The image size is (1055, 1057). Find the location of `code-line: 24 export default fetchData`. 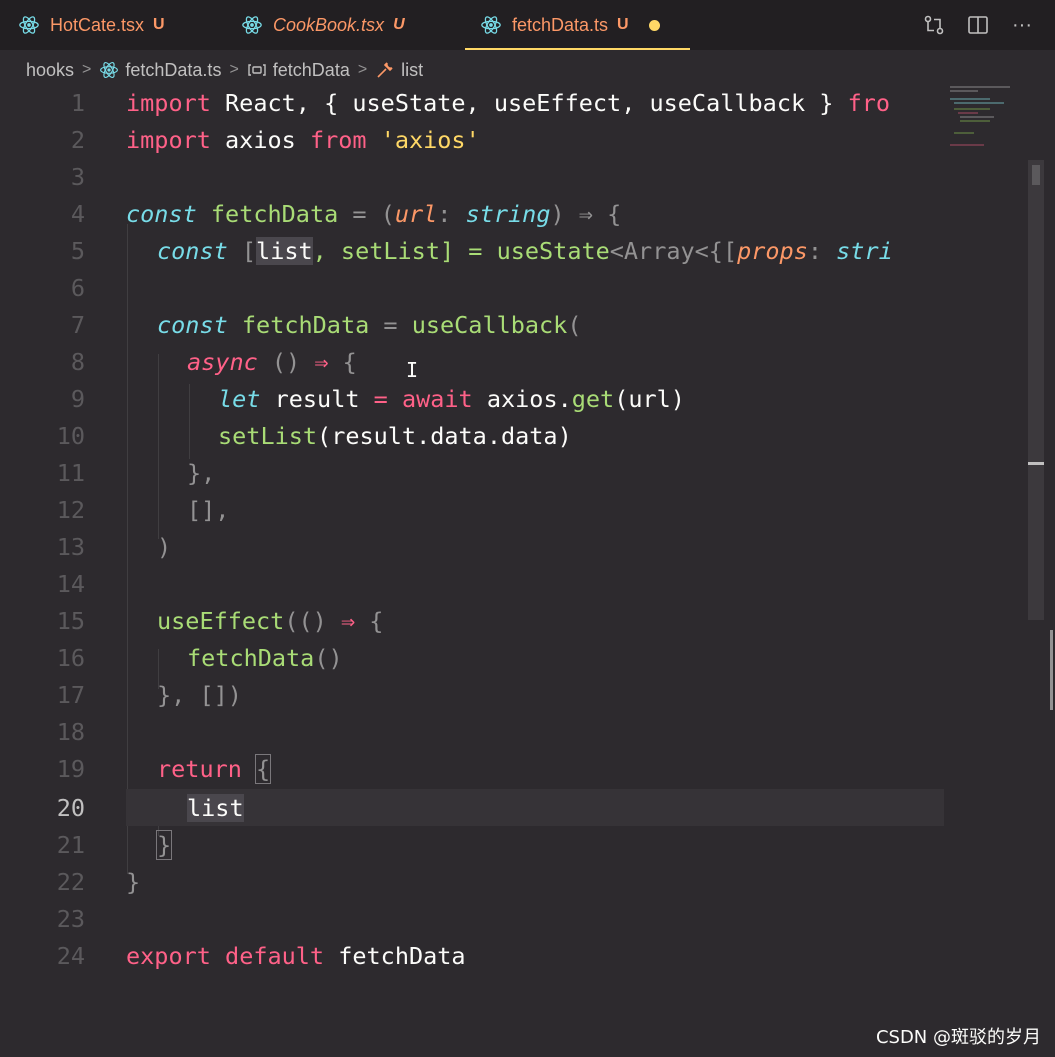

code-line: 24 export default fetchData is located at coordinates (472, 955).